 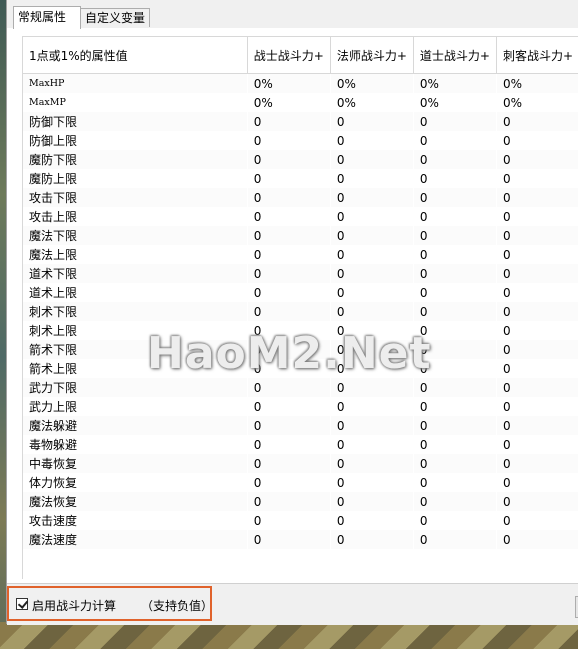 I want to click on table-row: 魔法速度 0 0 0 0, so click(x=300, y=539).